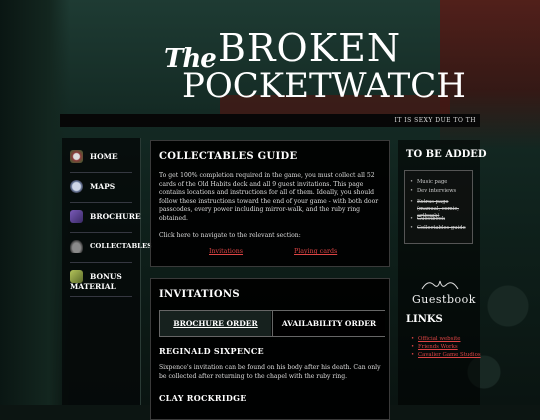 The height and width of the screenshot is (420, 540). What do you see at coordinates (438, 228) in the screenshot?
I see `todo-item: Collectables guide` at bounding box center [438, 228].